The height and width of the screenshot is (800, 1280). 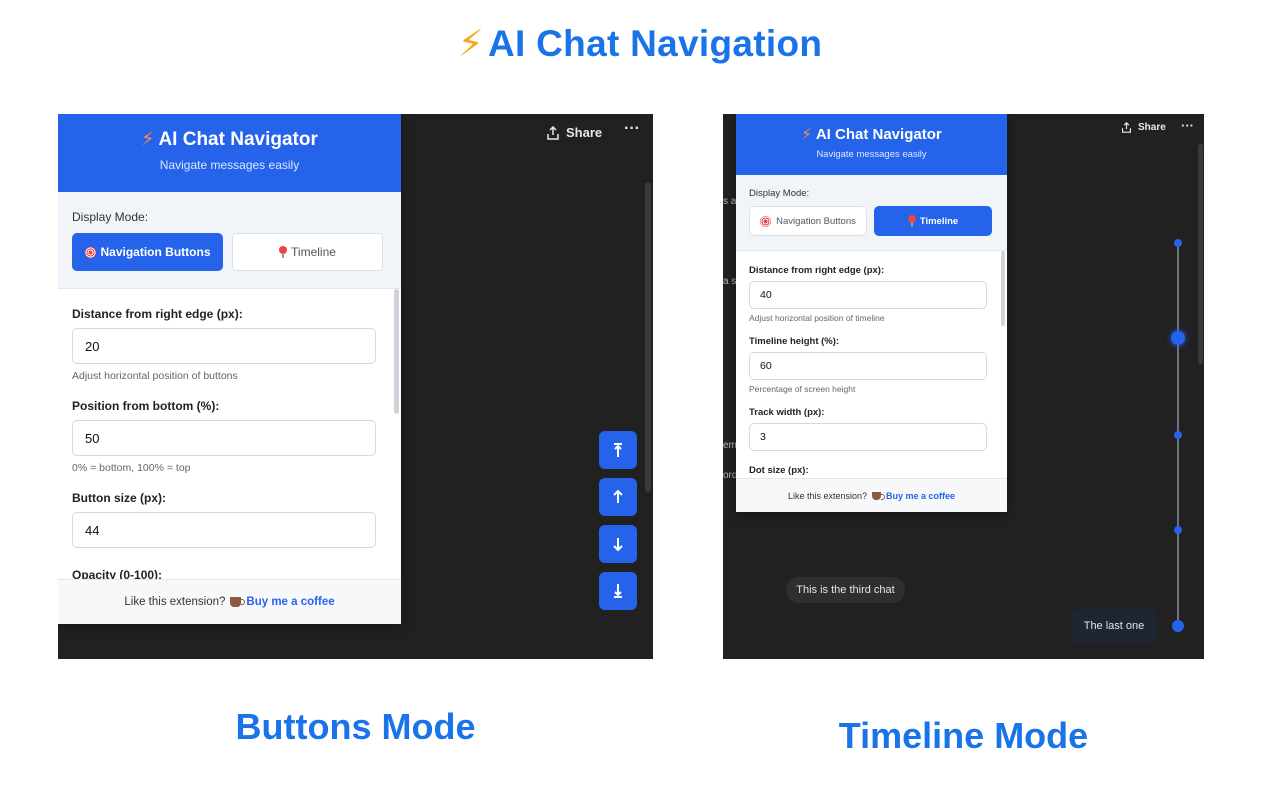 I want to click on panel-title-text: AI Chat Navigator, so click(x=878, y=134).